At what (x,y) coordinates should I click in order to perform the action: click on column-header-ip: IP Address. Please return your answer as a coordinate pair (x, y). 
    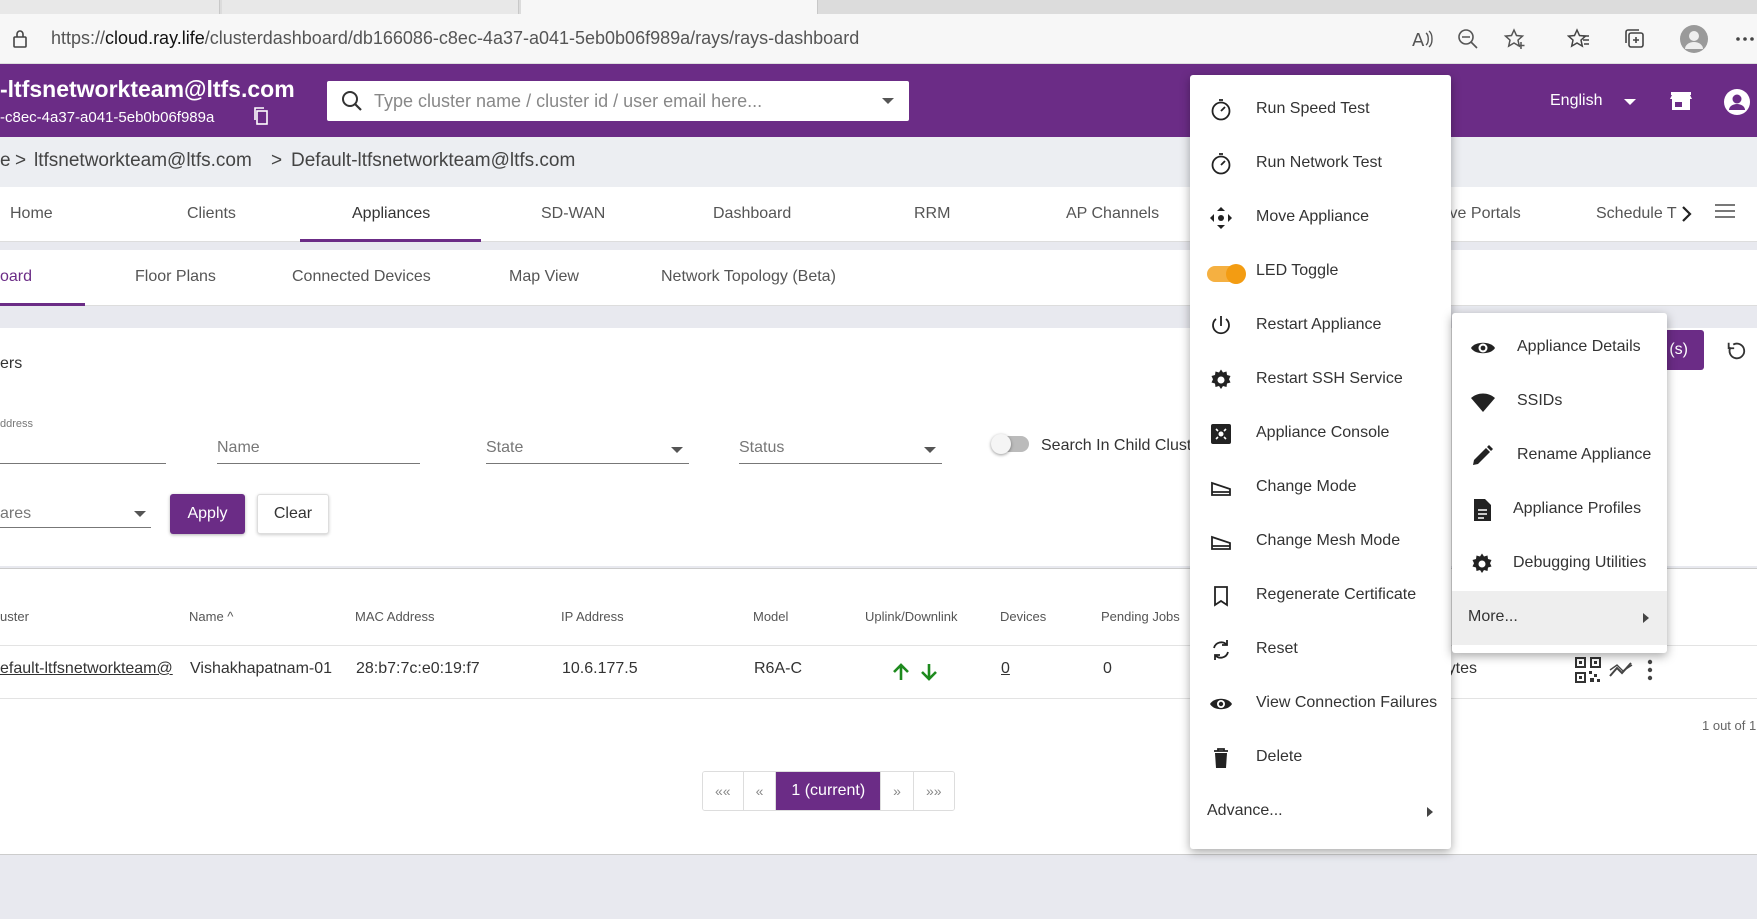
    Looking at the image, I should click on (592, 616).